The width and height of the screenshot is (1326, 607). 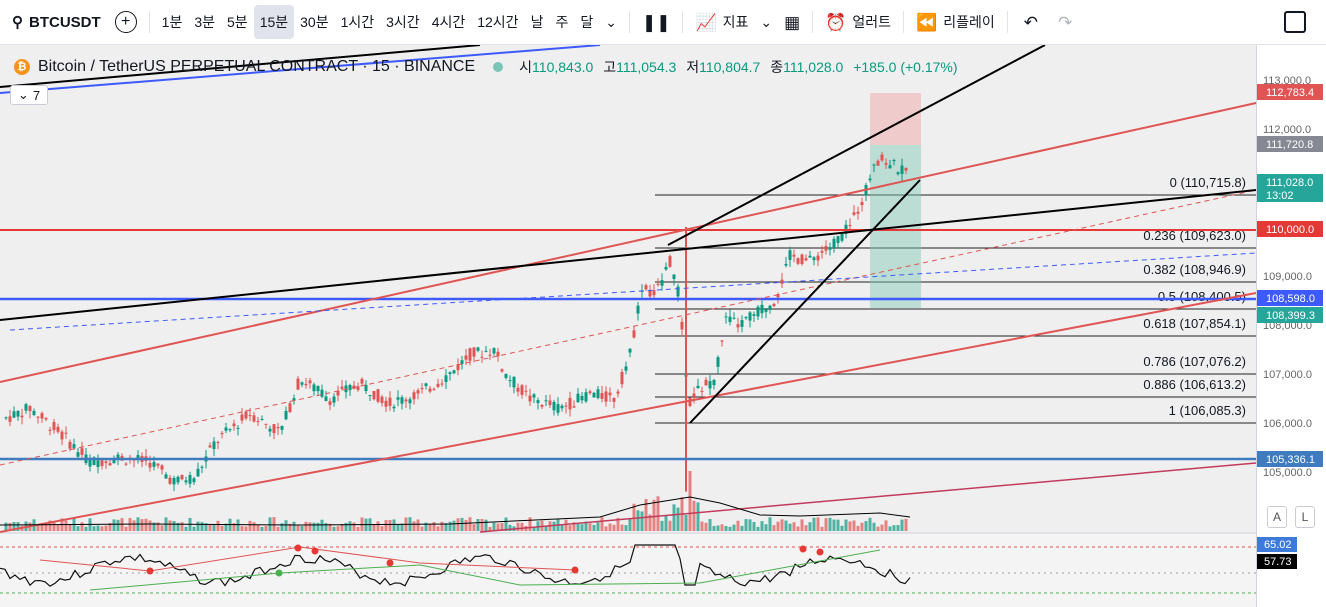 I want to click on layouts-button: ▦, so click(x=792, y=22).